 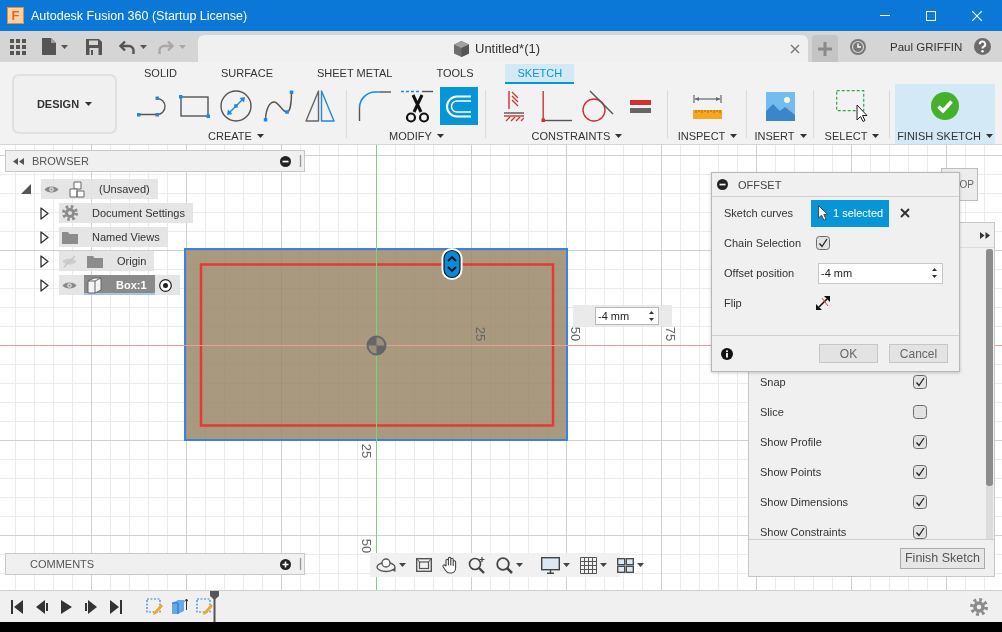 What do you see at coordinates (791, 472) in the screenshot?
I see `option-label: Show Points` at bounding box center [791, 472].